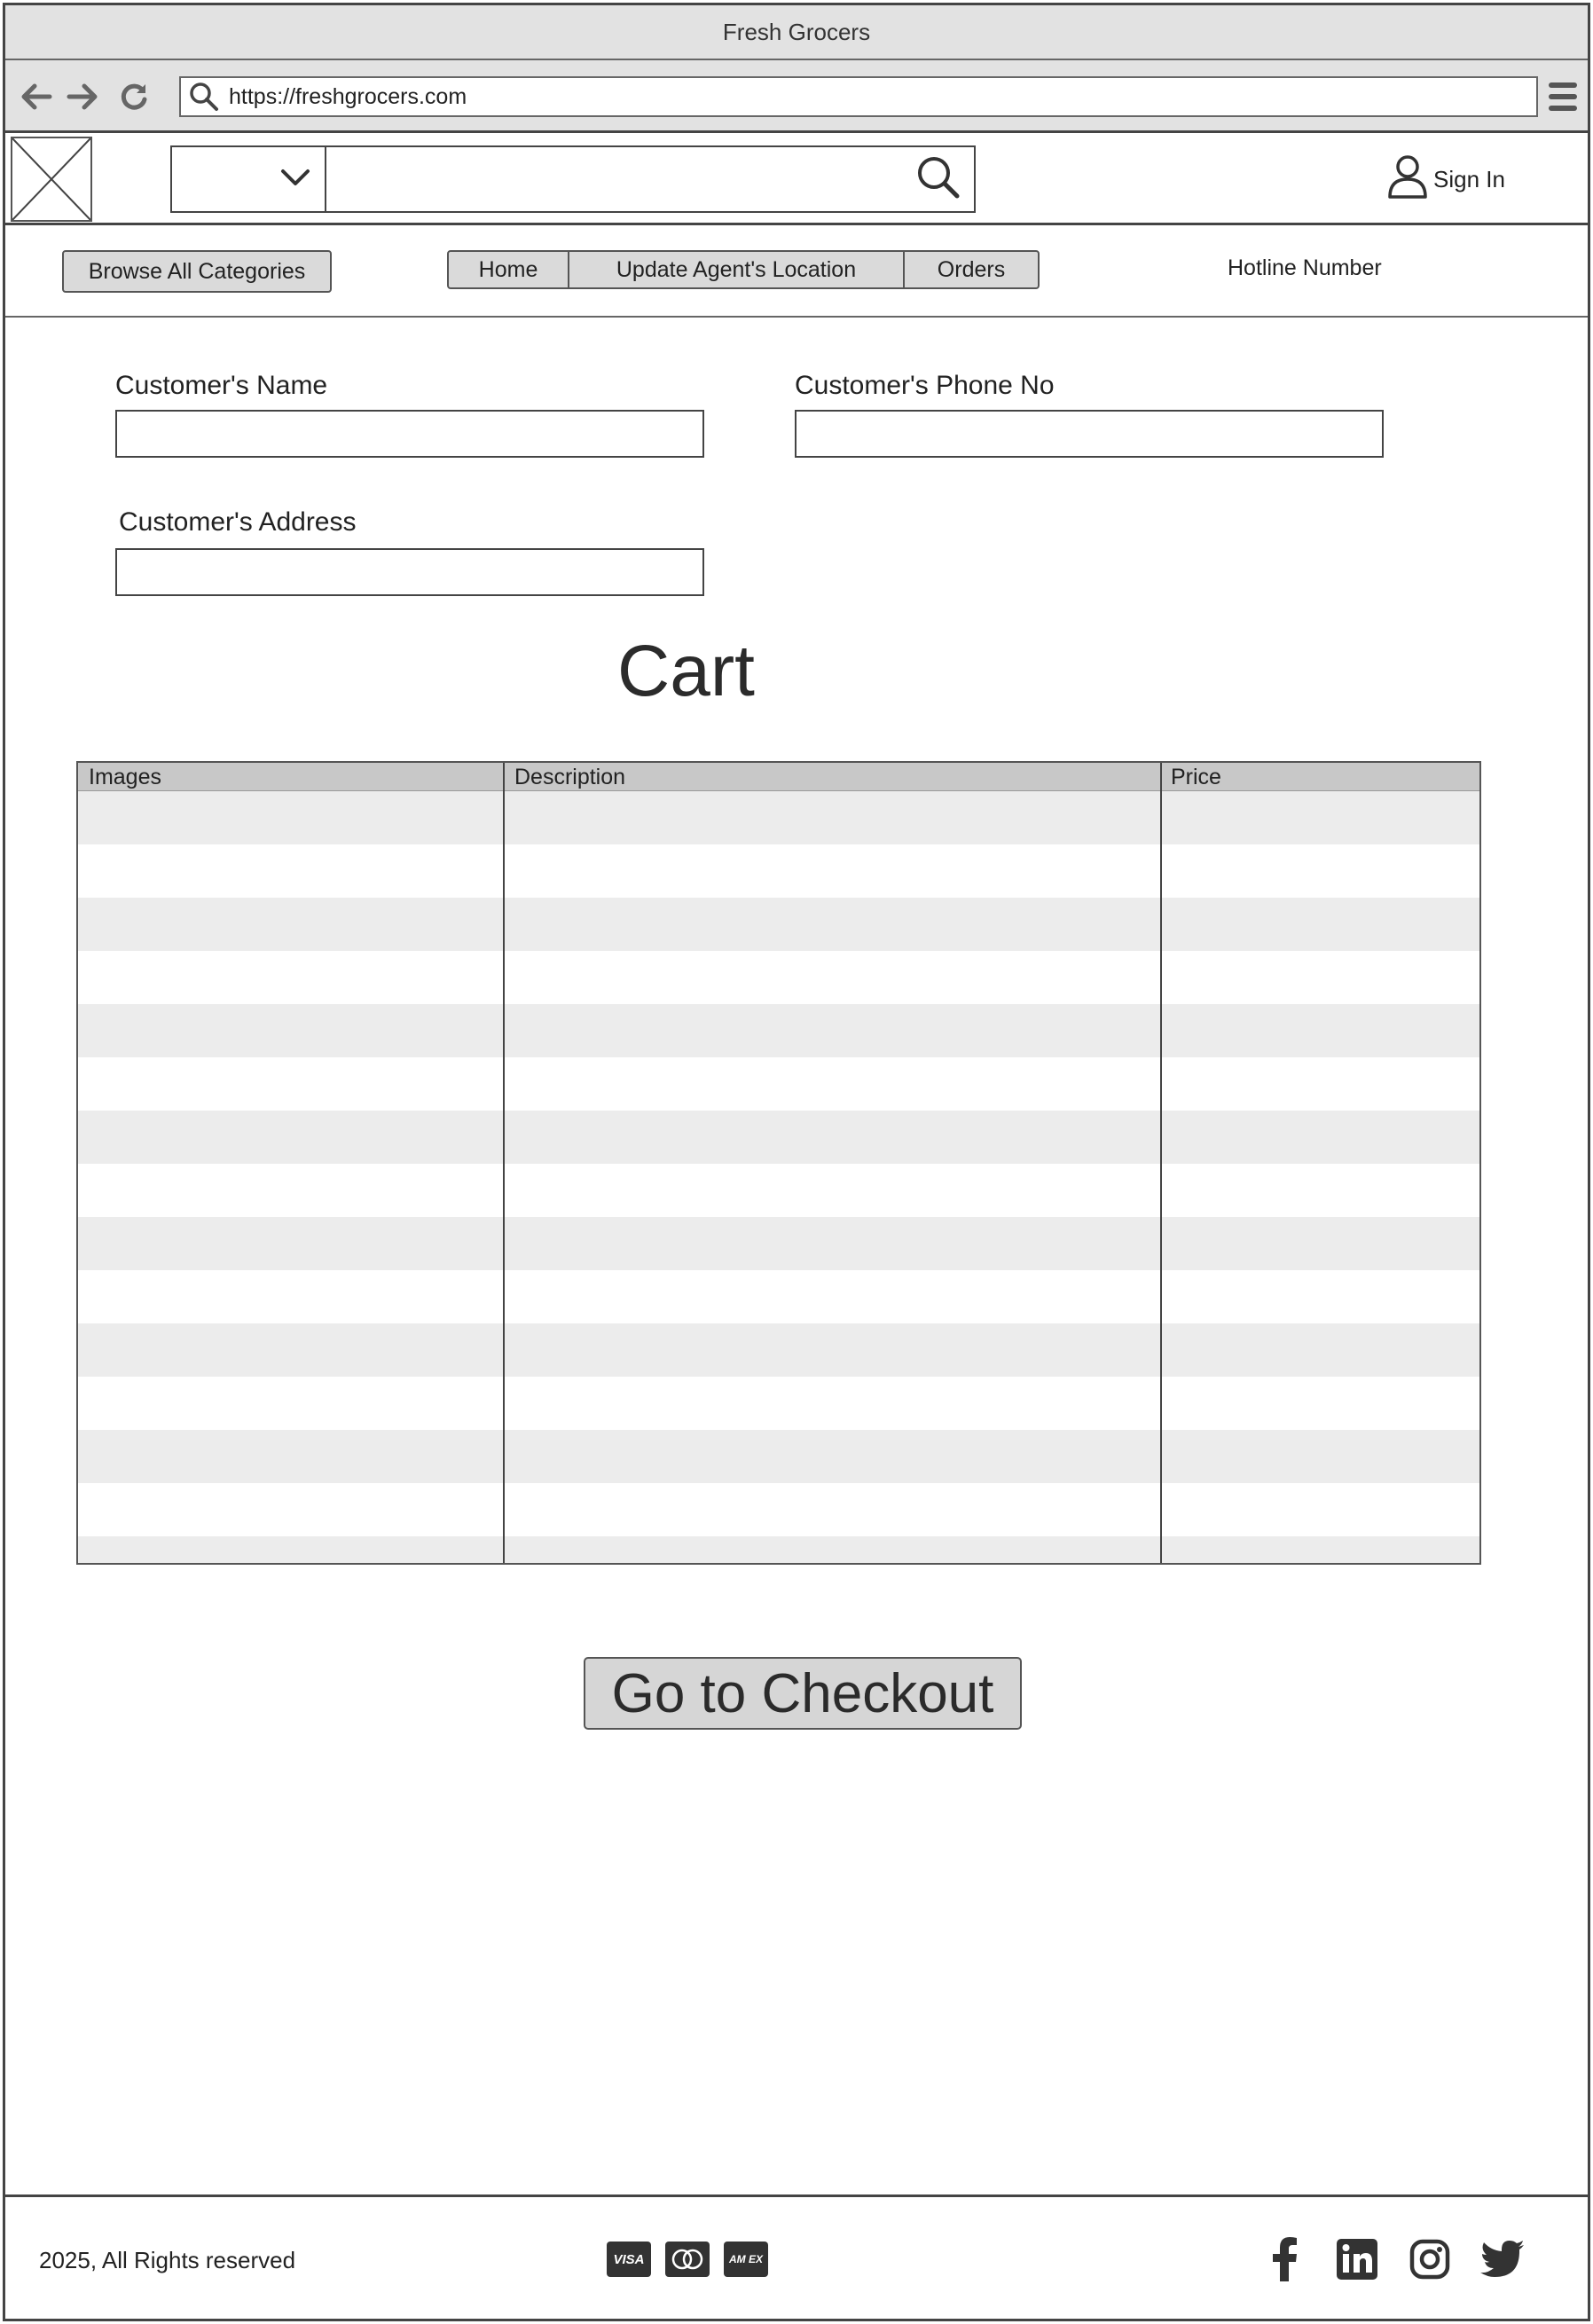  What do you see at coordinates (1393, 2259) in the screenshot?
I see `social-links` at bounding box center [1393, 2259].